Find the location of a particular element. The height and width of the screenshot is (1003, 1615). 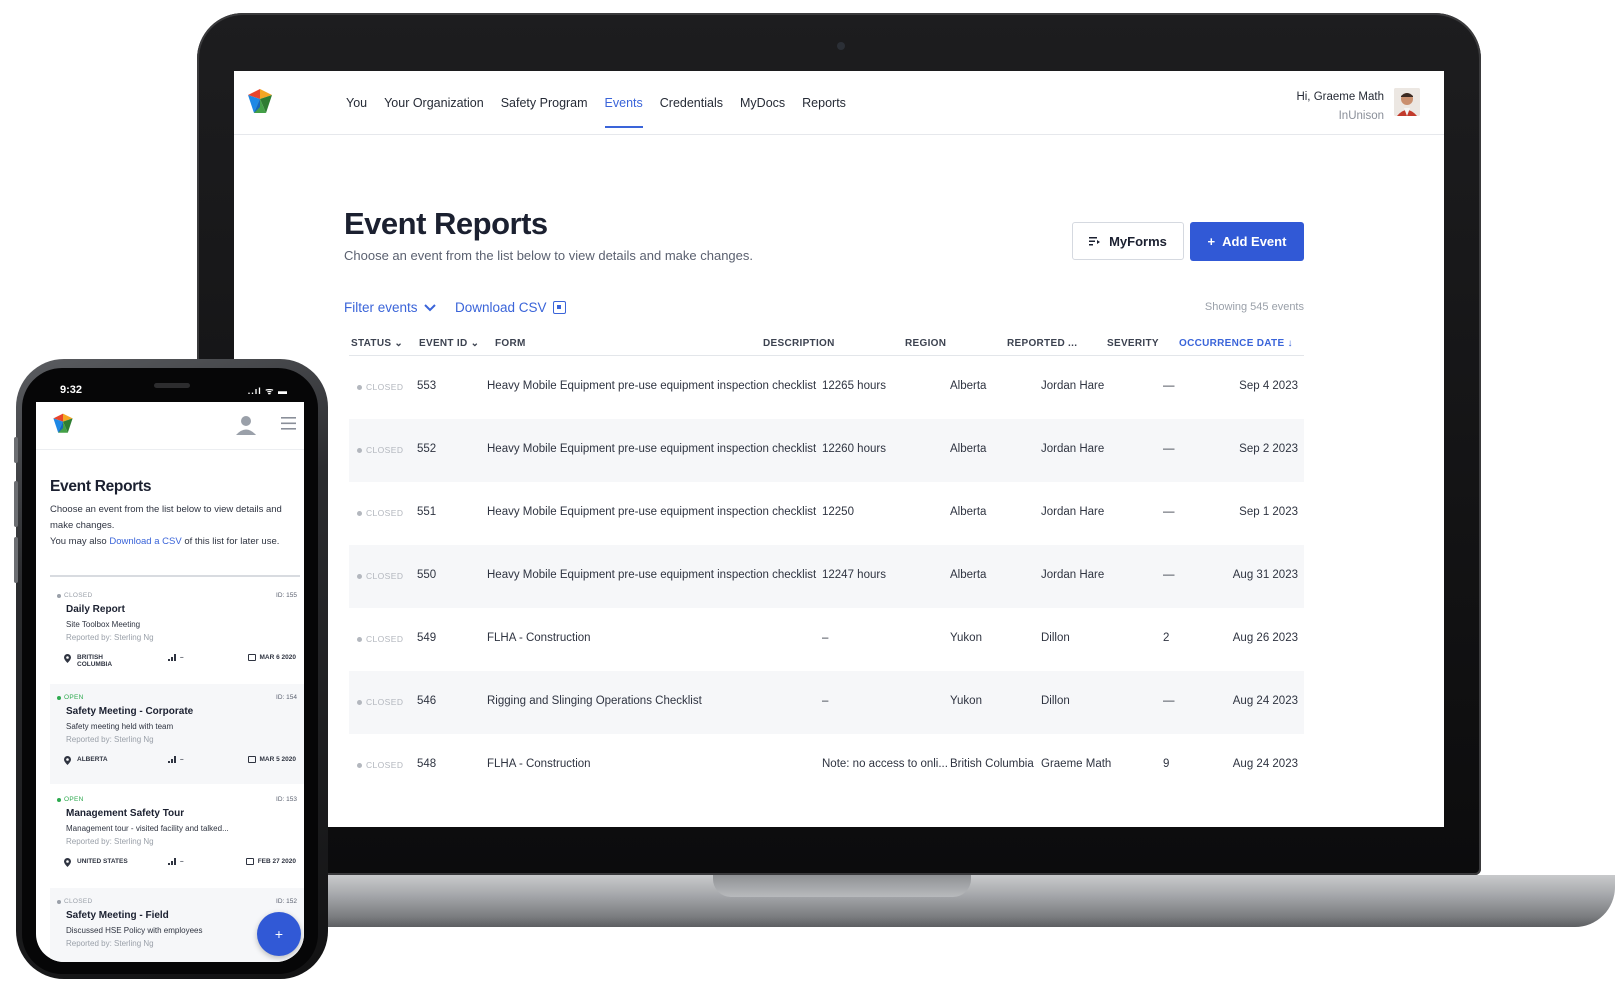

status-label: CLOSED is located at coordinates (385, 639).